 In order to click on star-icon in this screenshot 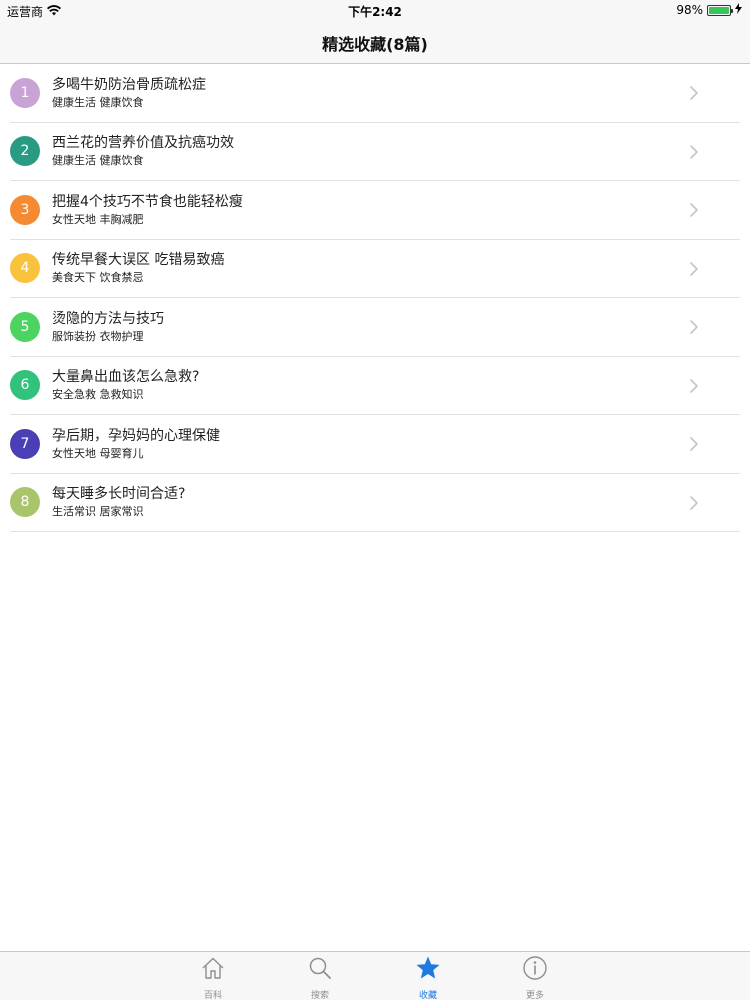, I will do `click(428, 970)`.